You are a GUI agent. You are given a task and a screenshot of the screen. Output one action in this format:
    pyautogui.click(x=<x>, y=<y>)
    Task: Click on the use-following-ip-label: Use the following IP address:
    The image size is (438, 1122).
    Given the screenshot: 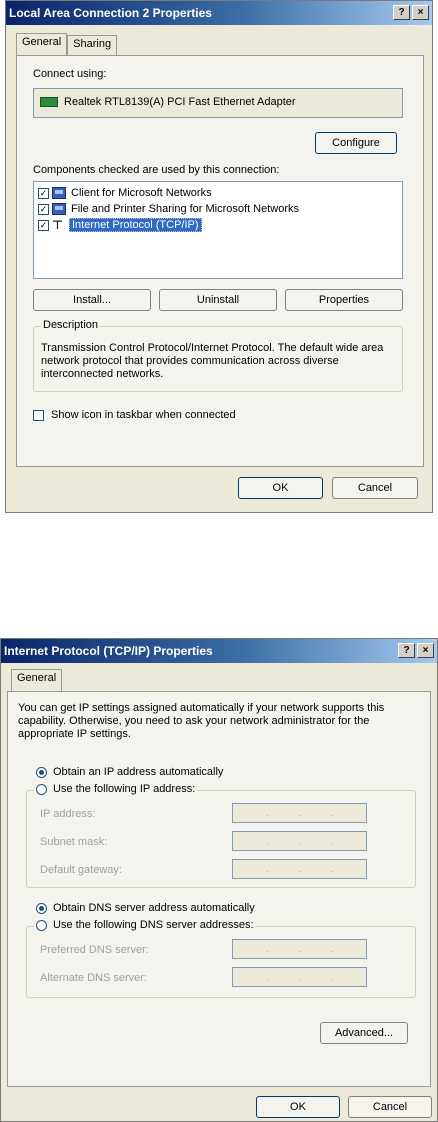 What is the action you would take?
    pyautogui.click(x=124, y=789)
    